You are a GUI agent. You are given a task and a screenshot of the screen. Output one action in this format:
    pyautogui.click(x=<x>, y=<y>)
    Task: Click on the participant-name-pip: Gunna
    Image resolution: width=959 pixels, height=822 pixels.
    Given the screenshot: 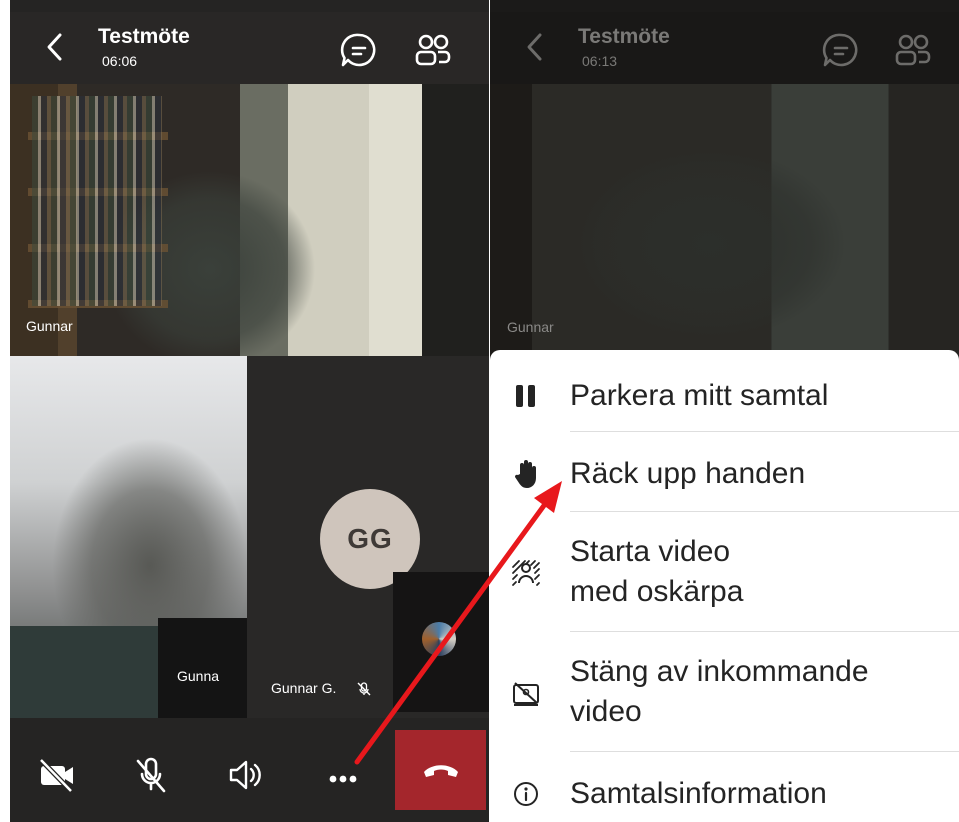 What is the action you would take?
    pyautogui.click(x=198, y=676)
    